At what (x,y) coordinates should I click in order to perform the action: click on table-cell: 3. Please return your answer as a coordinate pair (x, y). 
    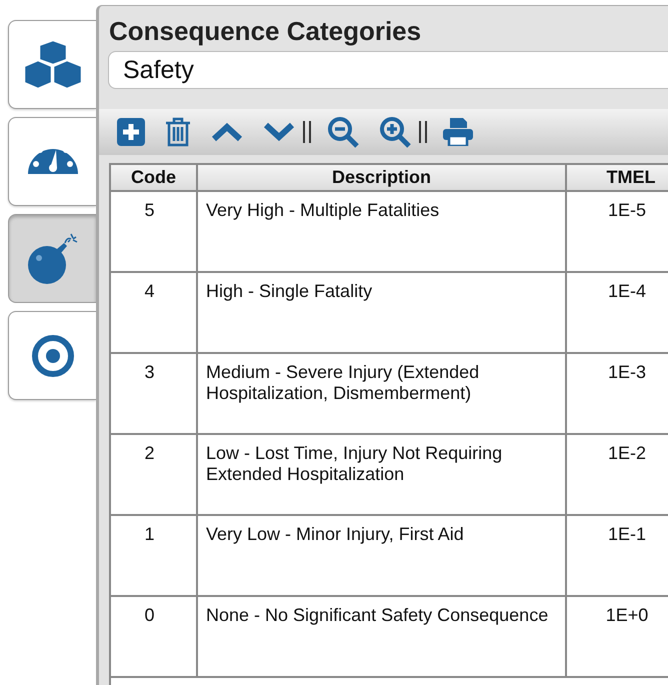
    Looking at the image, I should click on (154, 394).